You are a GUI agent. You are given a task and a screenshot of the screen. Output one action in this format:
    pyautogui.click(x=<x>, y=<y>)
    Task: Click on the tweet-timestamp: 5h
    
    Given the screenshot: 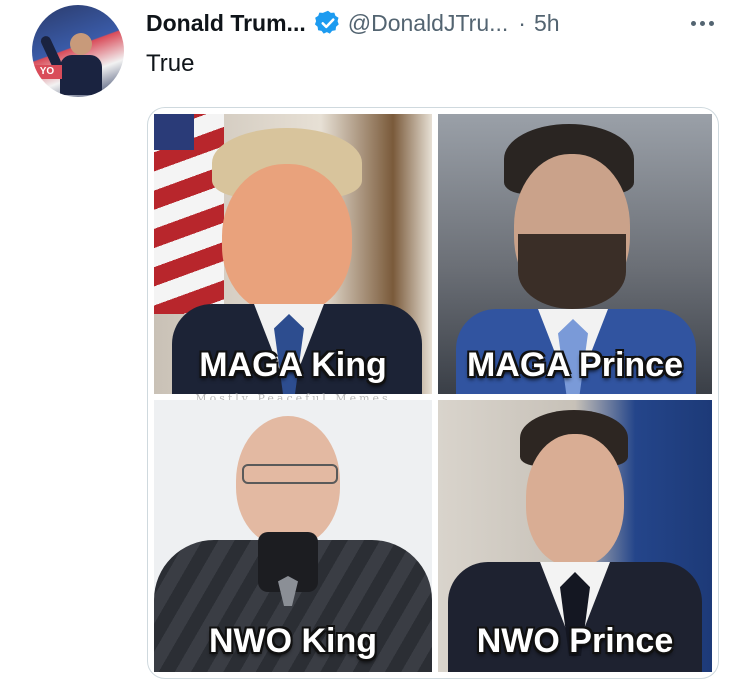 What is the action you would take?
    pyautogui.click(x=547, y=23)
    